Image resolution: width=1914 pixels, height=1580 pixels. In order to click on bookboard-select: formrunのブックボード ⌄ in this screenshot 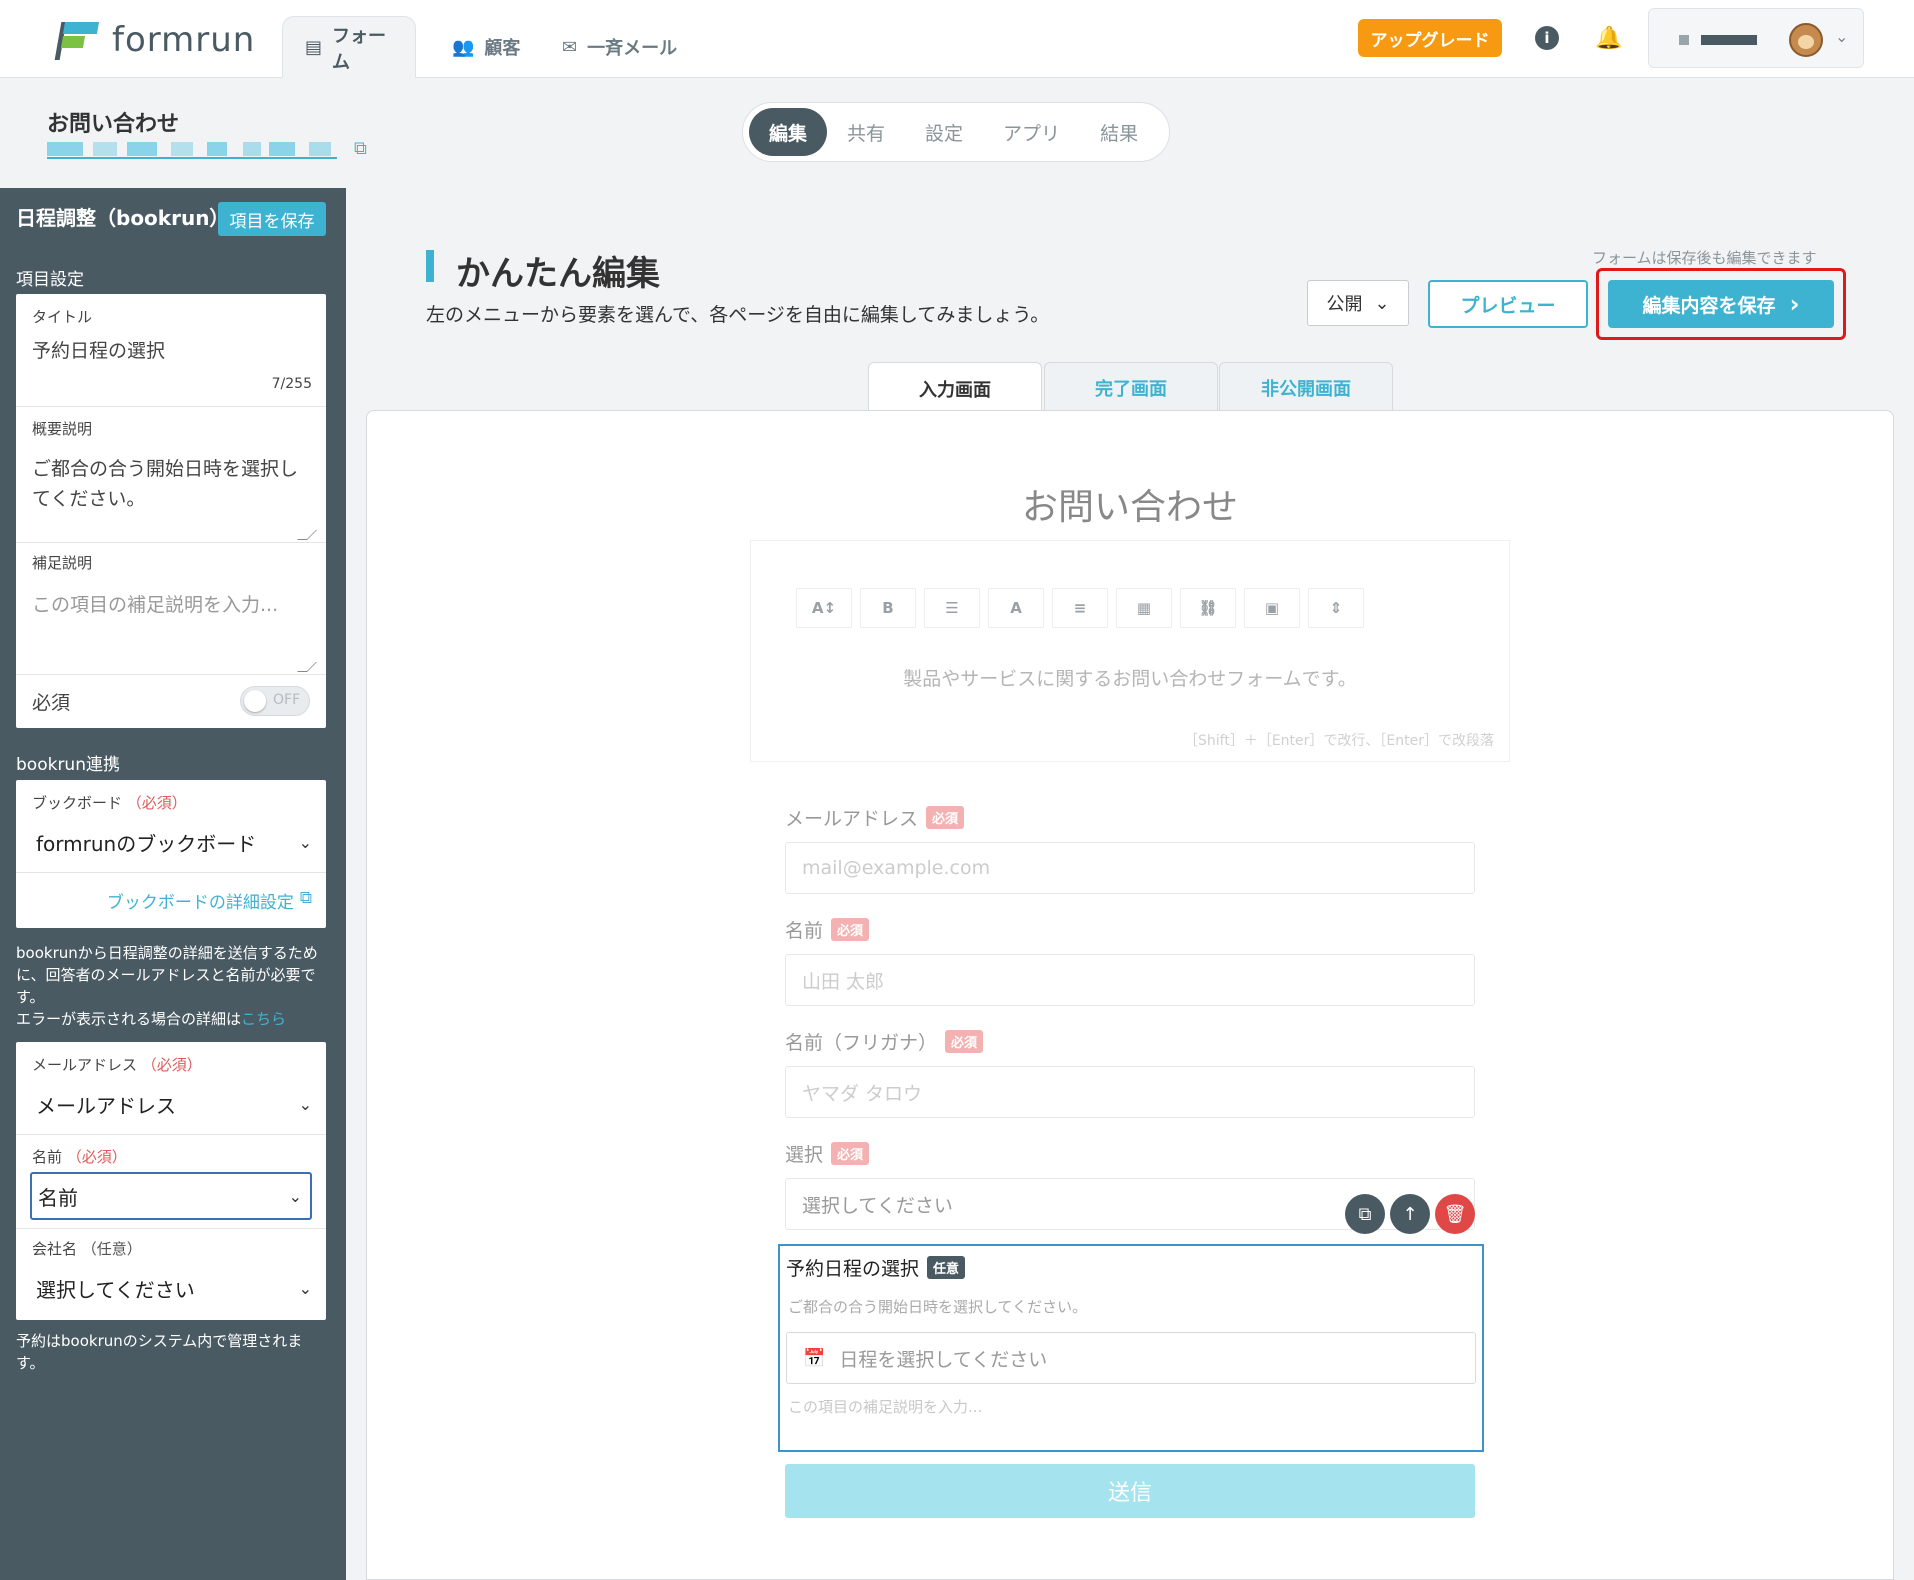, I will do `click(174, 842)`.